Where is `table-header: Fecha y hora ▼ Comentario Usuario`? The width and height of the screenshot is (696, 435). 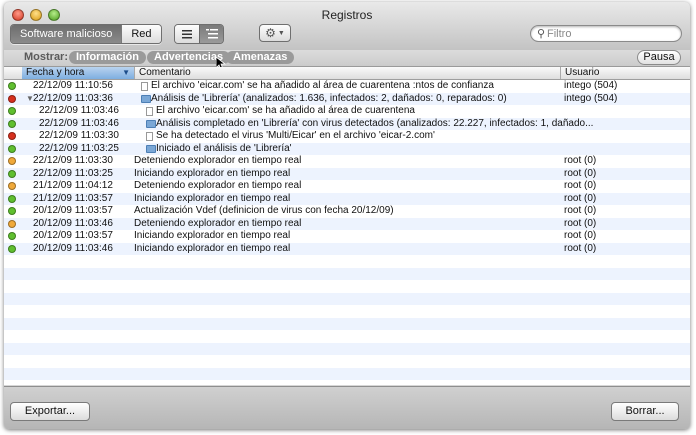
table-header: Fecha y hora ▼ Comentario Usuario is located at coordinates (347, 73).